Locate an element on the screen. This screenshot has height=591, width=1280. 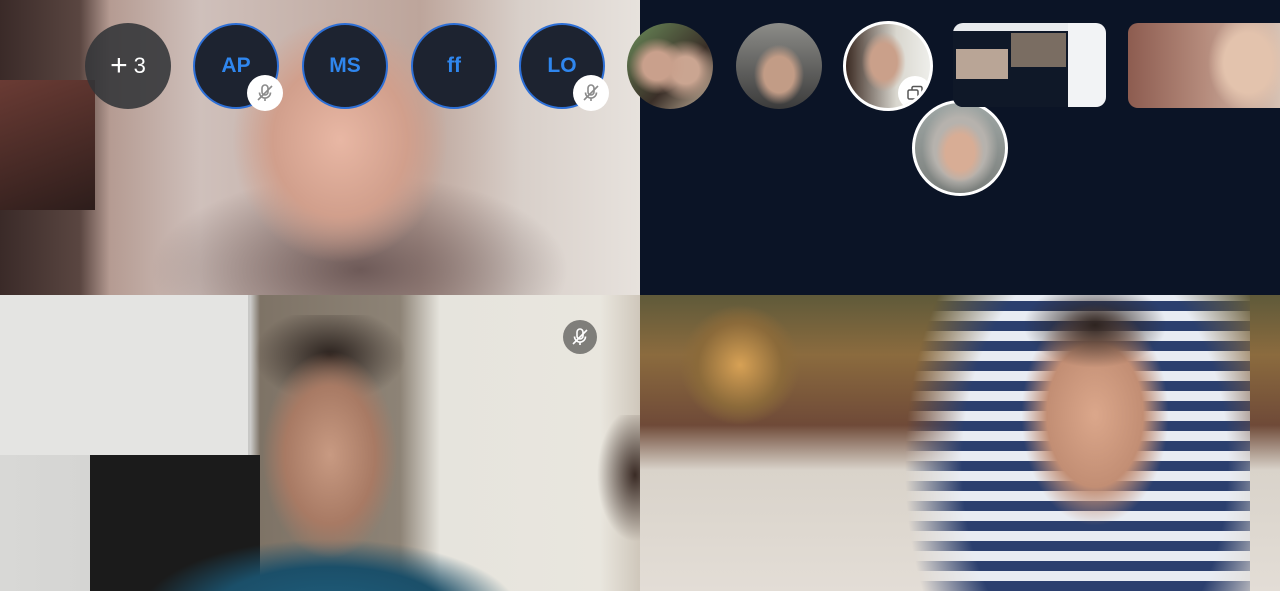
participant-initials: AP is located at coordinates (236, 65).